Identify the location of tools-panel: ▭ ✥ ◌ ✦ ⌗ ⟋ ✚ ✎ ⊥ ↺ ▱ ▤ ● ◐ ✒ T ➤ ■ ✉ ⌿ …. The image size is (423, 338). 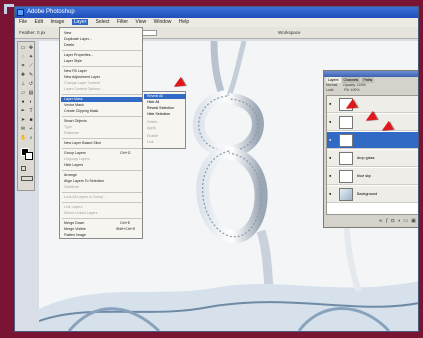
(26, 116).